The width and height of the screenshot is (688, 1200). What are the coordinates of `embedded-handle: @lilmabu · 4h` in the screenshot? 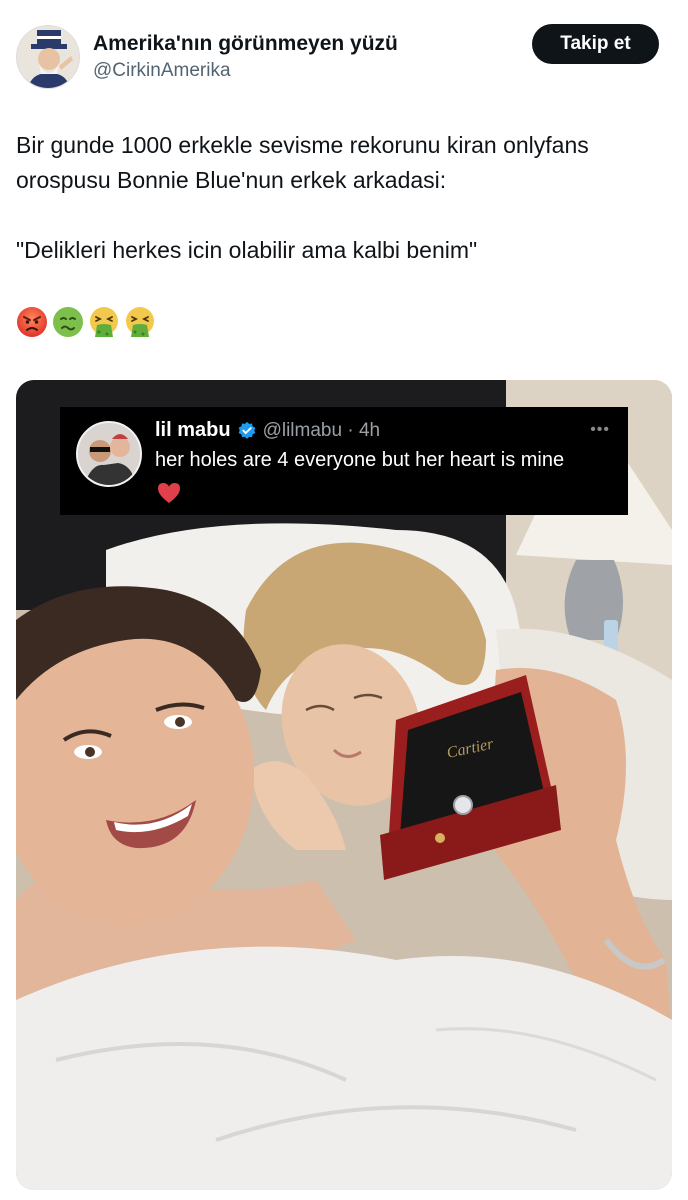 It's located at (322, 431).